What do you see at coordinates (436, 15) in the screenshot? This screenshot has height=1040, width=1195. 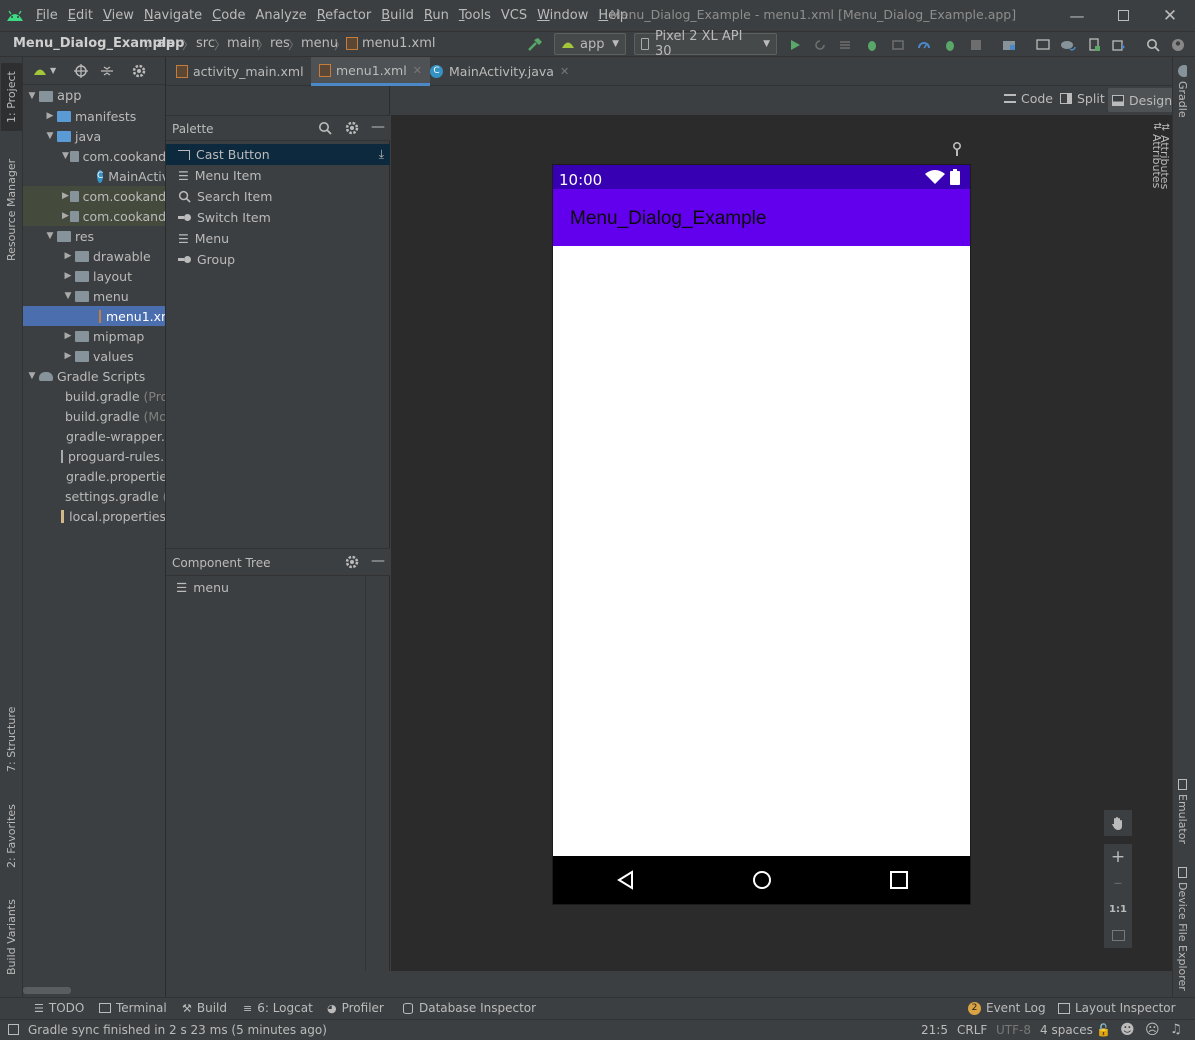 I see `menu-run: Run` at bounding box center [436, 15].